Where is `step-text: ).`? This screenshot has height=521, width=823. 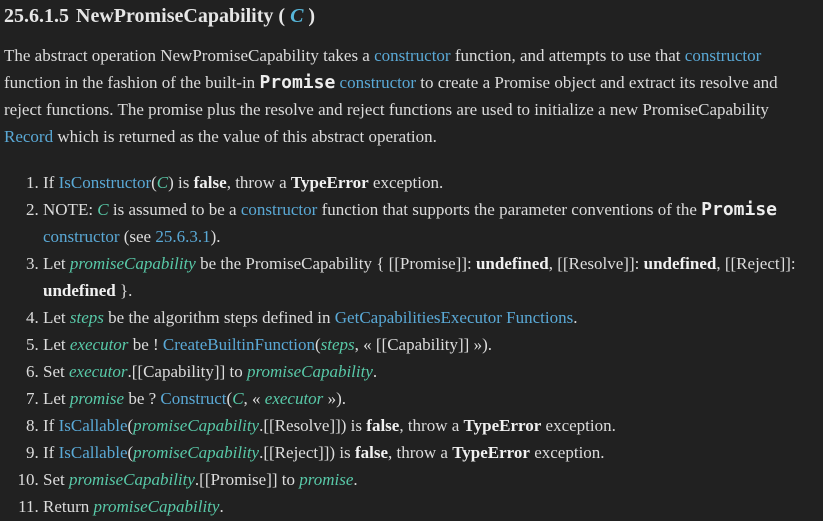 step-text: ). is located at coordinates (215, 236).